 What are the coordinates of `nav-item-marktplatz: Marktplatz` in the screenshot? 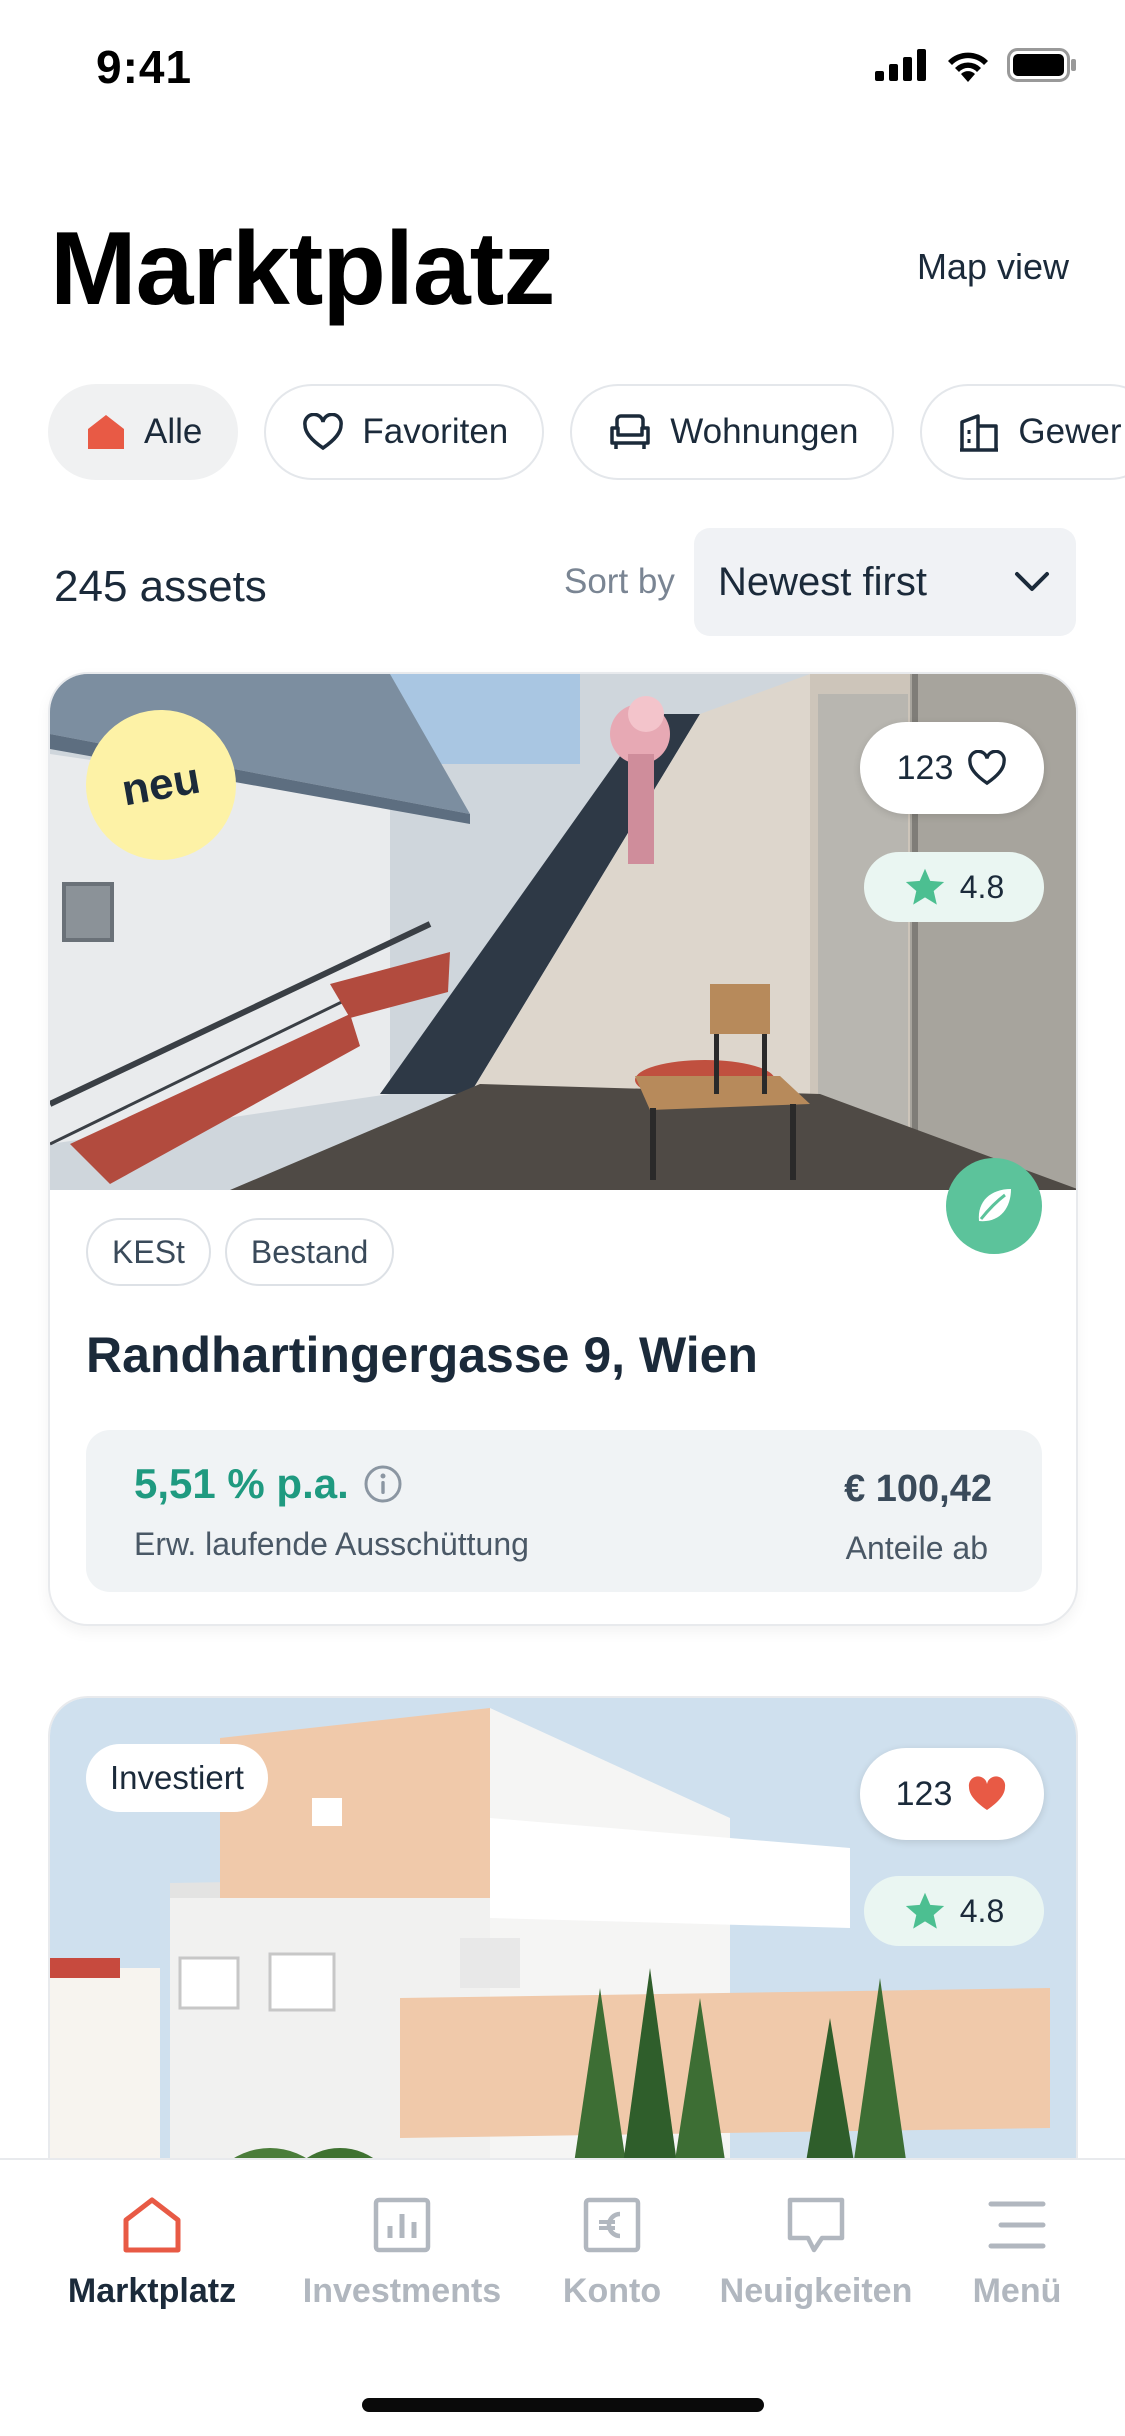 It's located at (152, 2253).